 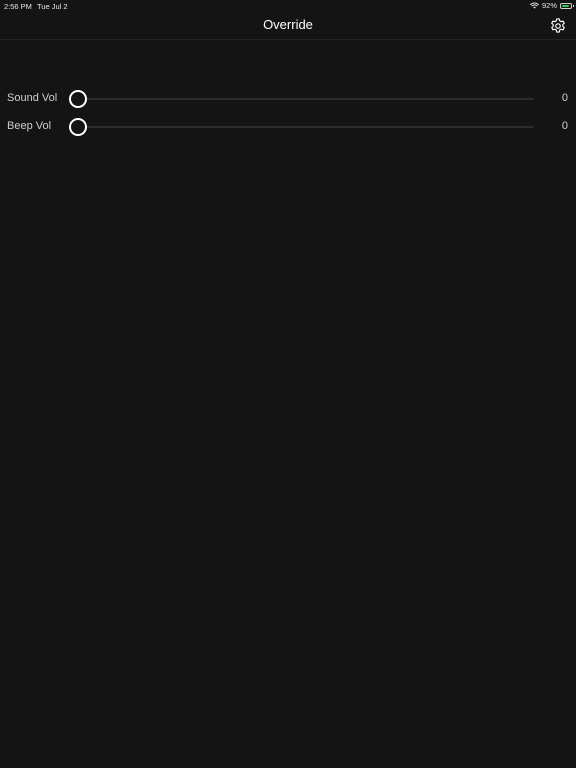 What do you see at coordinates (29, 126) in the screenshot?
I see `beep-volume-label: Beep Vol` at bounding box center [29, 126].